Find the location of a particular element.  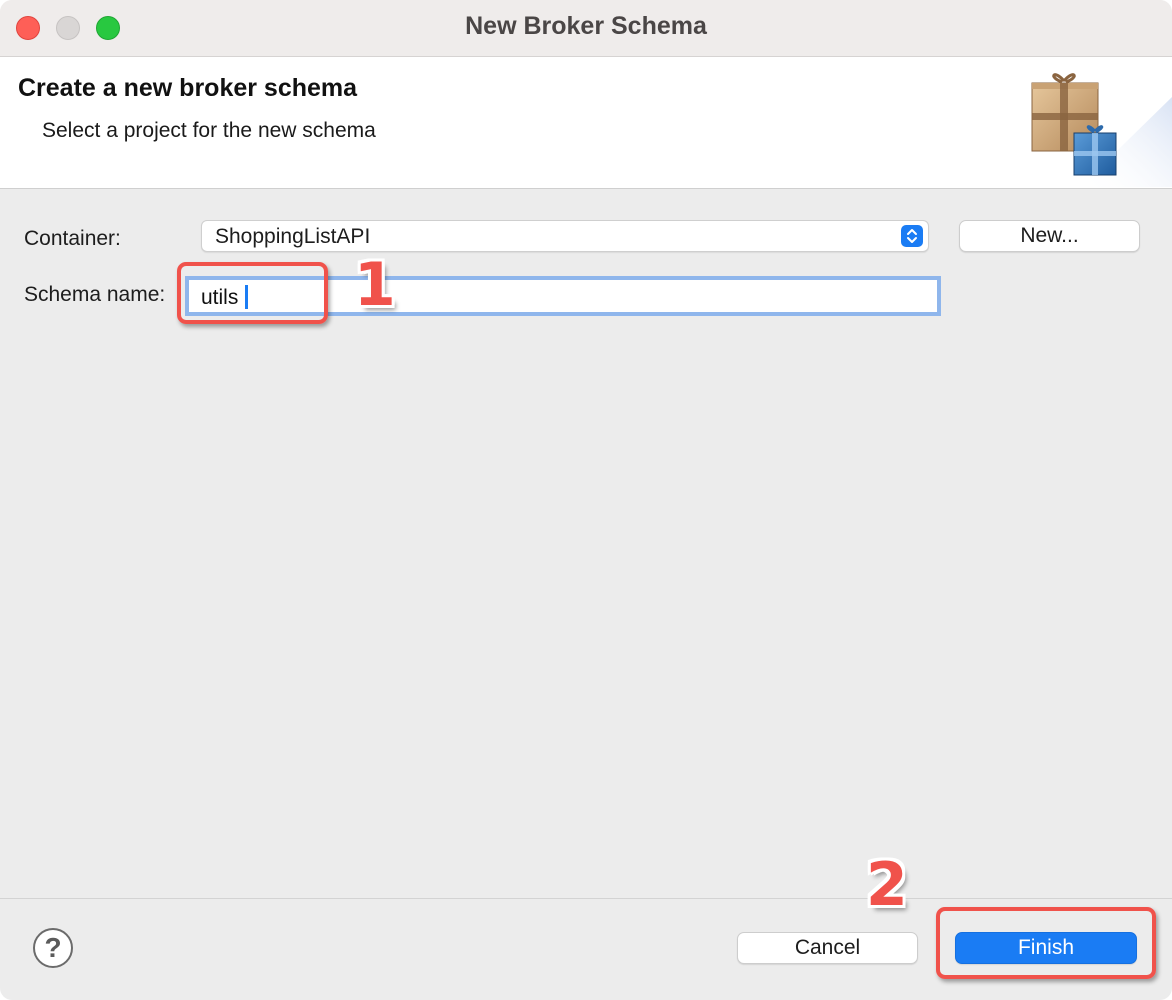

wizard-description: Select a project for the new schema is located at coordinates (209, 130).